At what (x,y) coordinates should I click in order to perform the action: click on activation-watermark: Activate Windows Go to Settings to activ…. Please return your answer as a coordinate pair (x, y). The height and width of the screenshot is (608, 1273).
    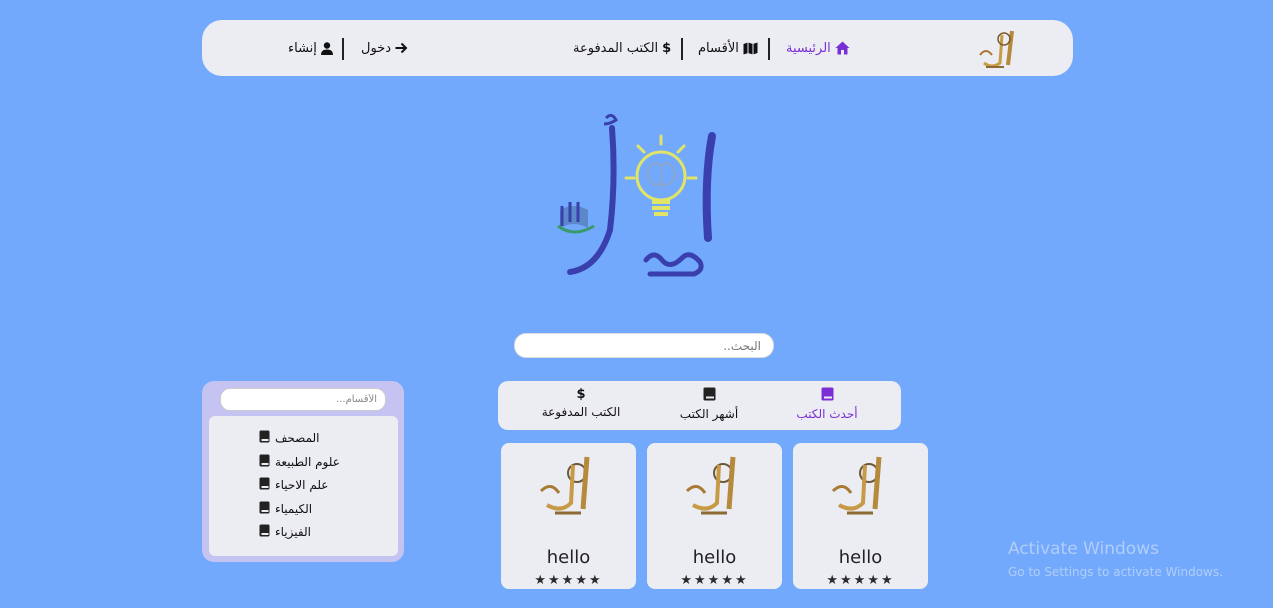
    Looking at the image, I should click on (1115, 559).